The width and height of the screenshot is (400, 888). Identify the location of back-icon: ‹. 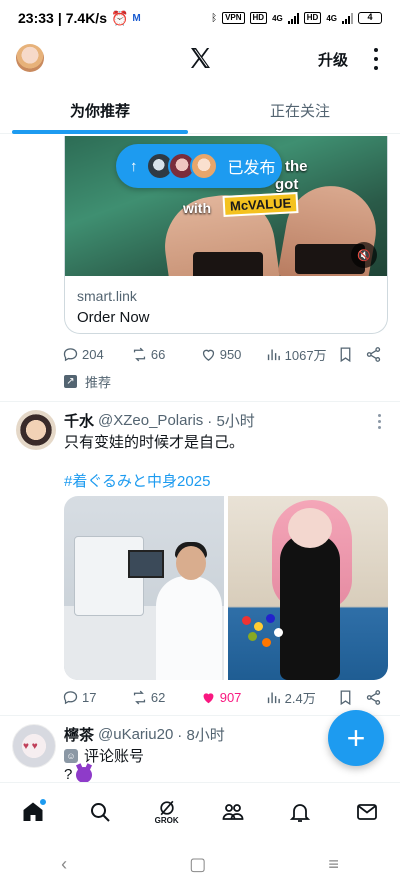
(64, 864).